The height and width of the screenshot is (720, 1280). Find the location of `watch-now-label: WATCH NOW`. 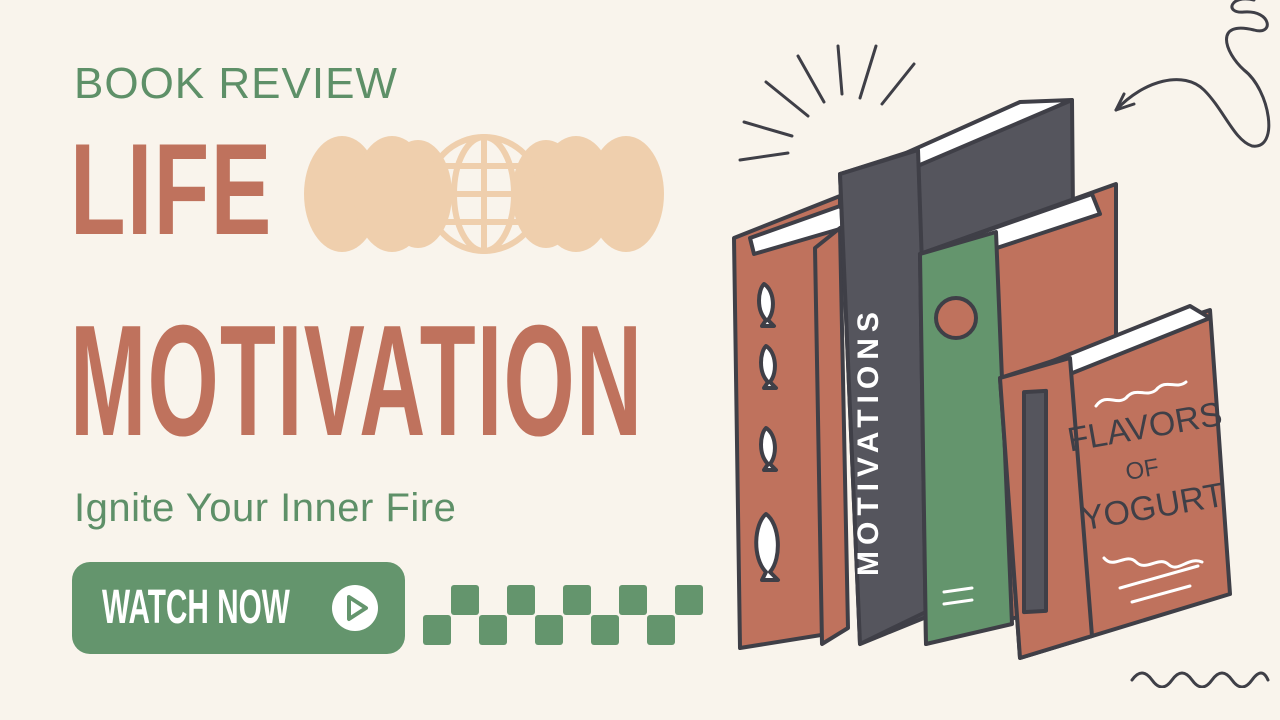

watch-now-label: WATCH NOW is located at coordinates (196, 607).